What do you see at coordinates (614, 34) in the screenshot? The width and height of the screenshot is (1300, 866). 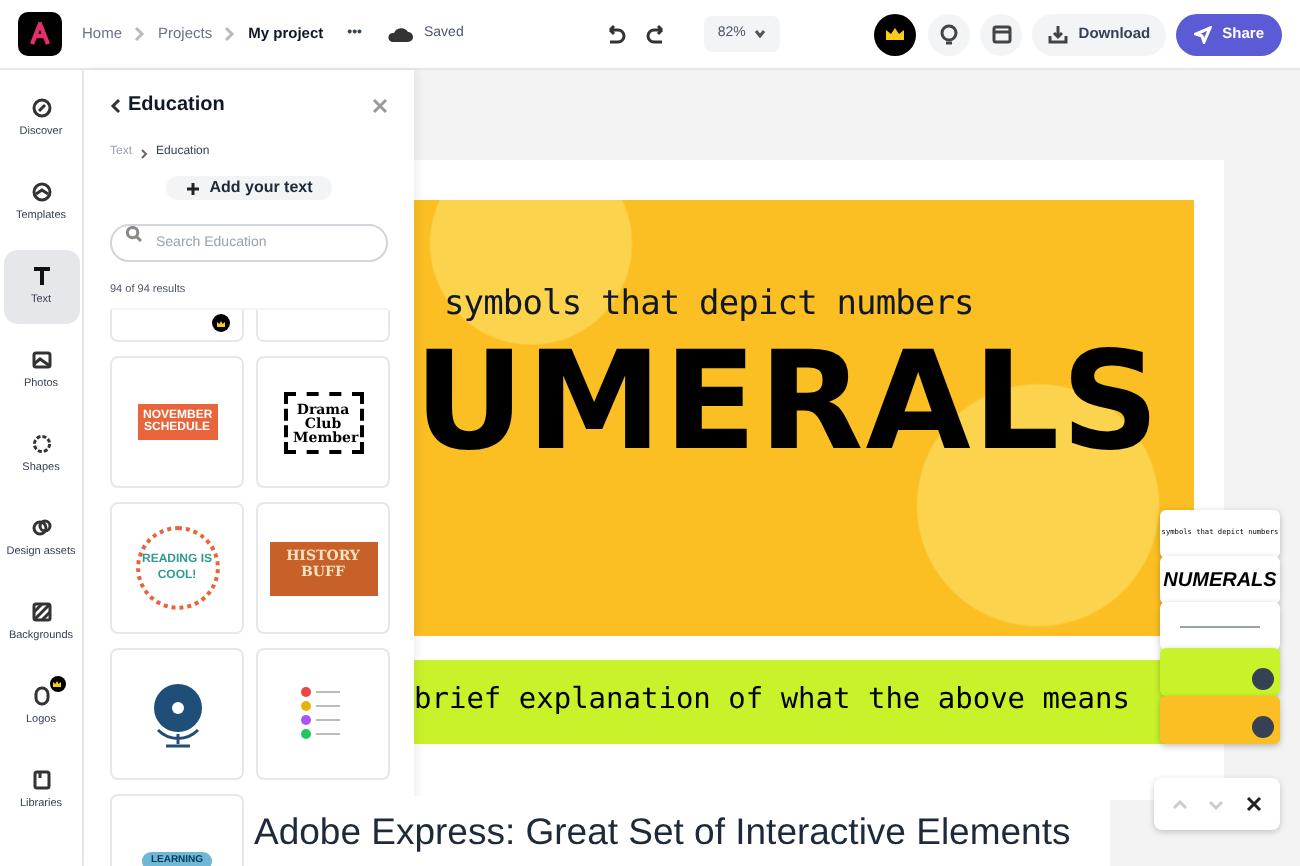 I see `undo-icon` at bounding box center [614, 34].